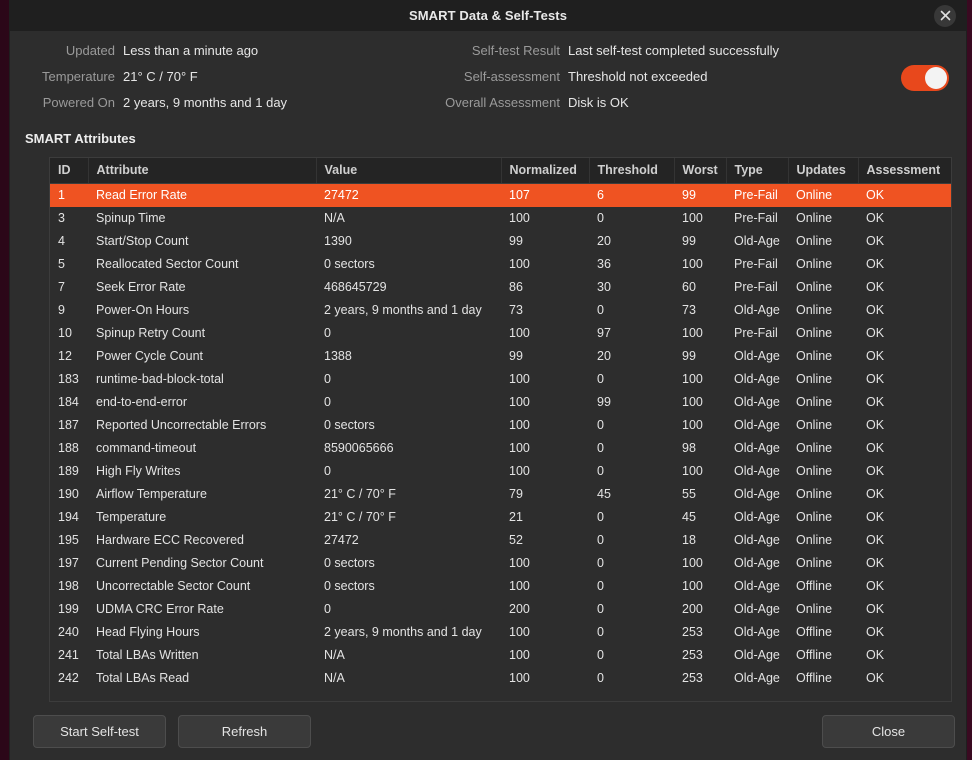 Image resolution: width=972 pixels, height=760 pixels. I want to click on close-window-button, so click(945, 15).